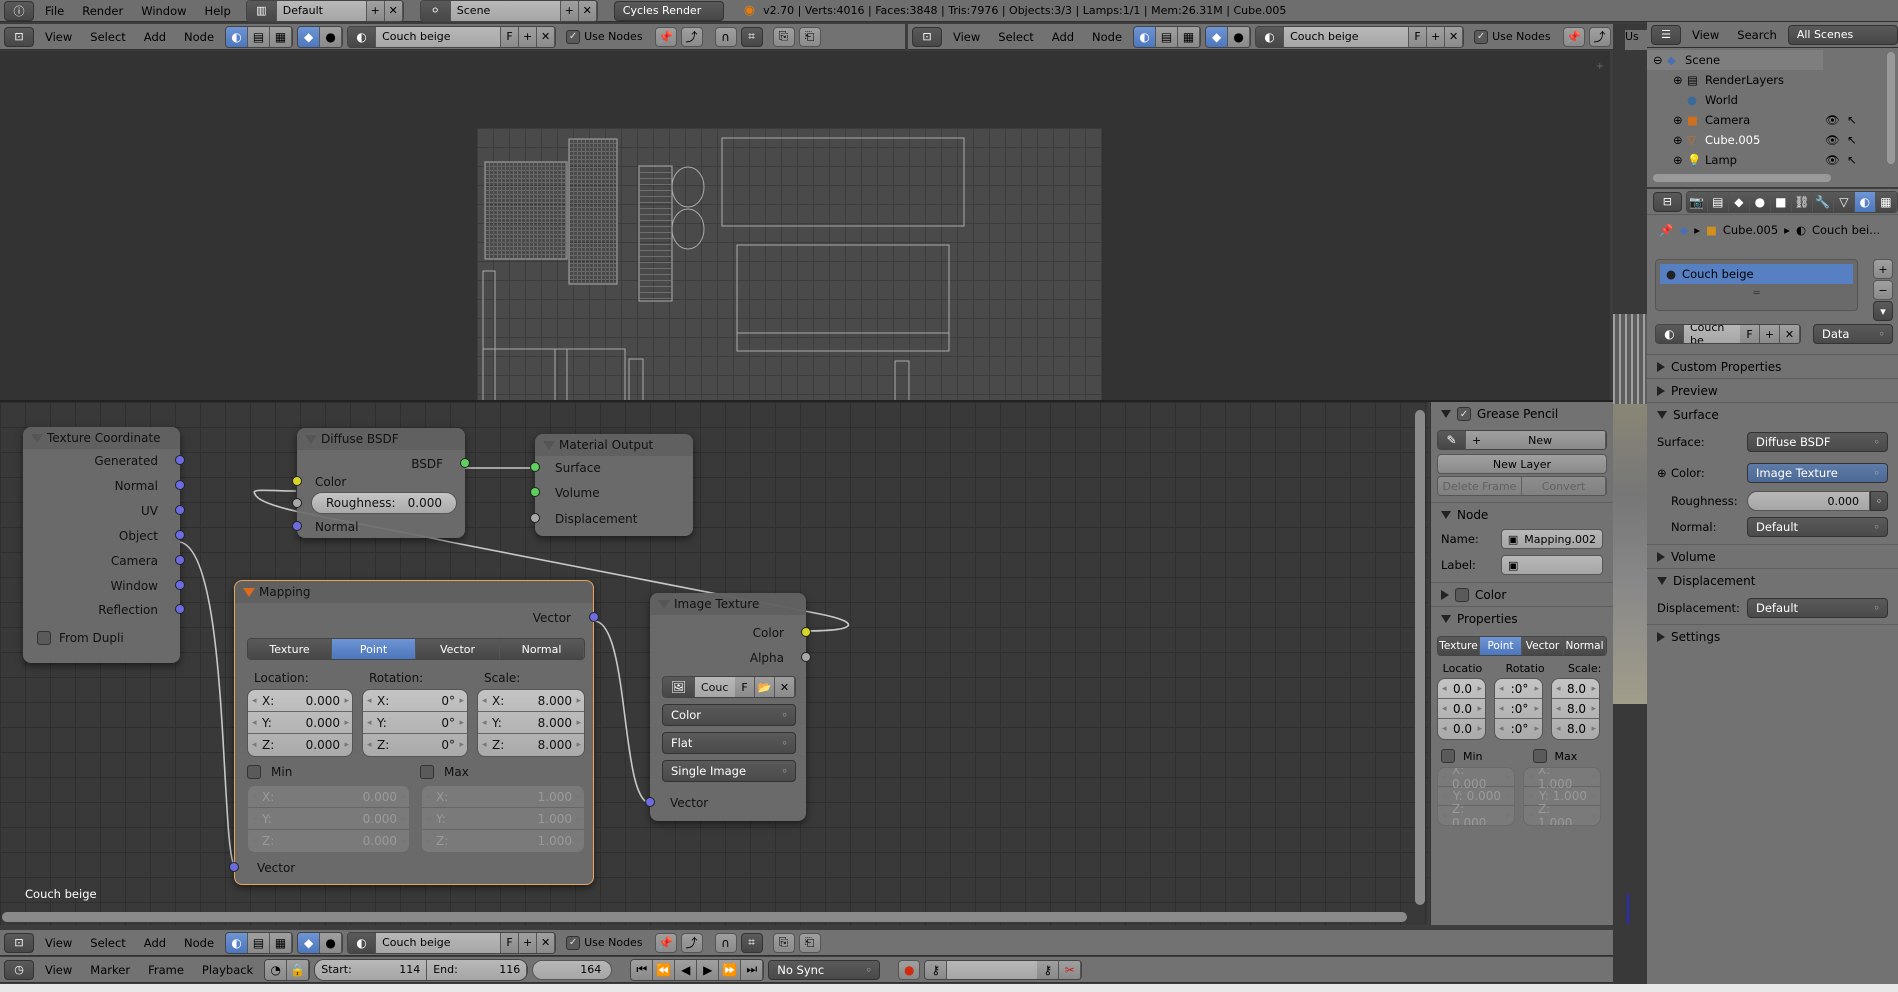  I want to click on new-grease-pencil-button: + New, so click(1536, 440).